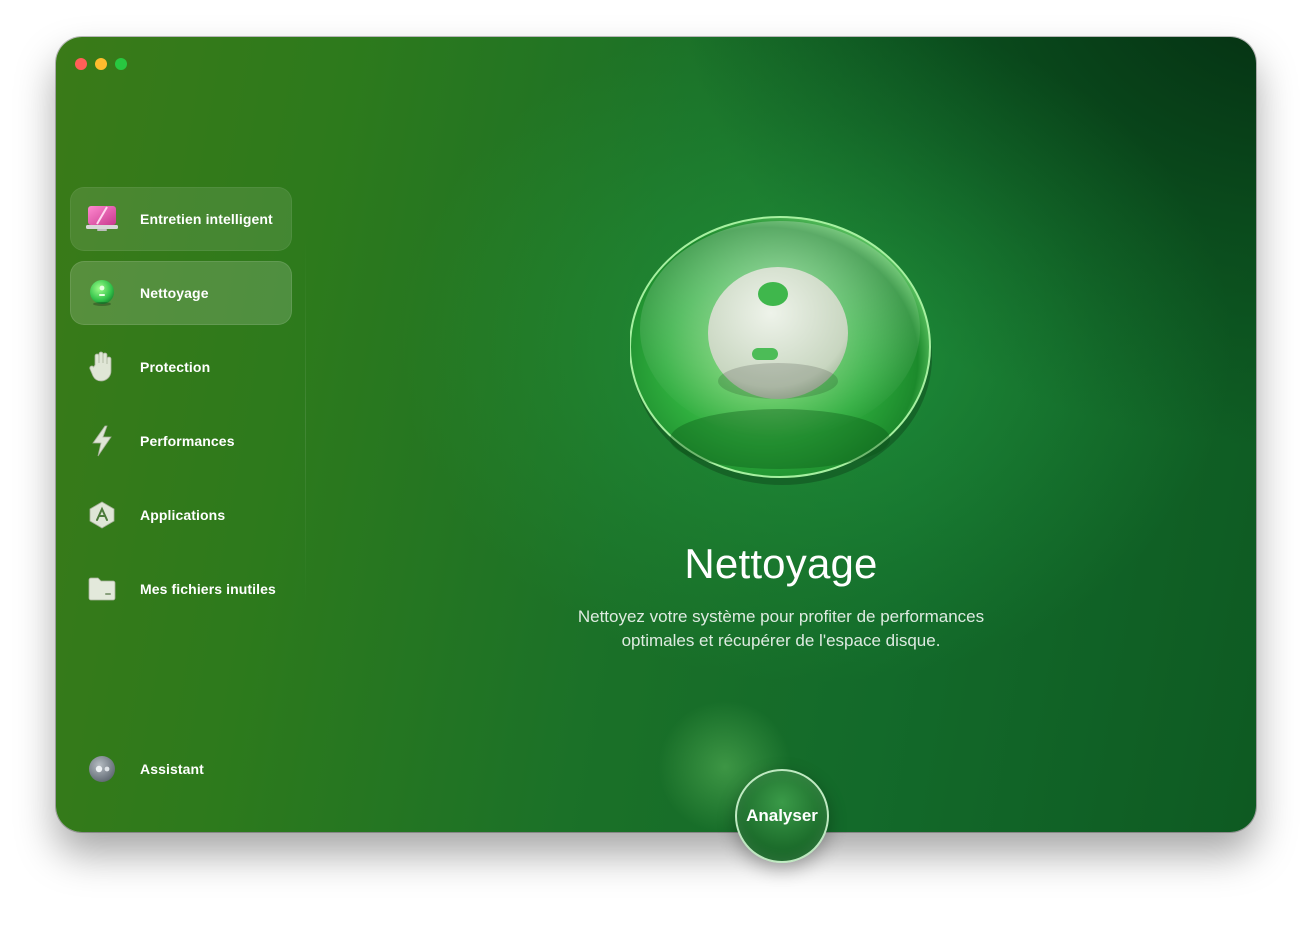 Image resolution: width=1312 pixels, height=944 pixels. Describe the element at coordinates (175, 367) in the screenshot. I see `sidebar-item-label: Protection` at that location.